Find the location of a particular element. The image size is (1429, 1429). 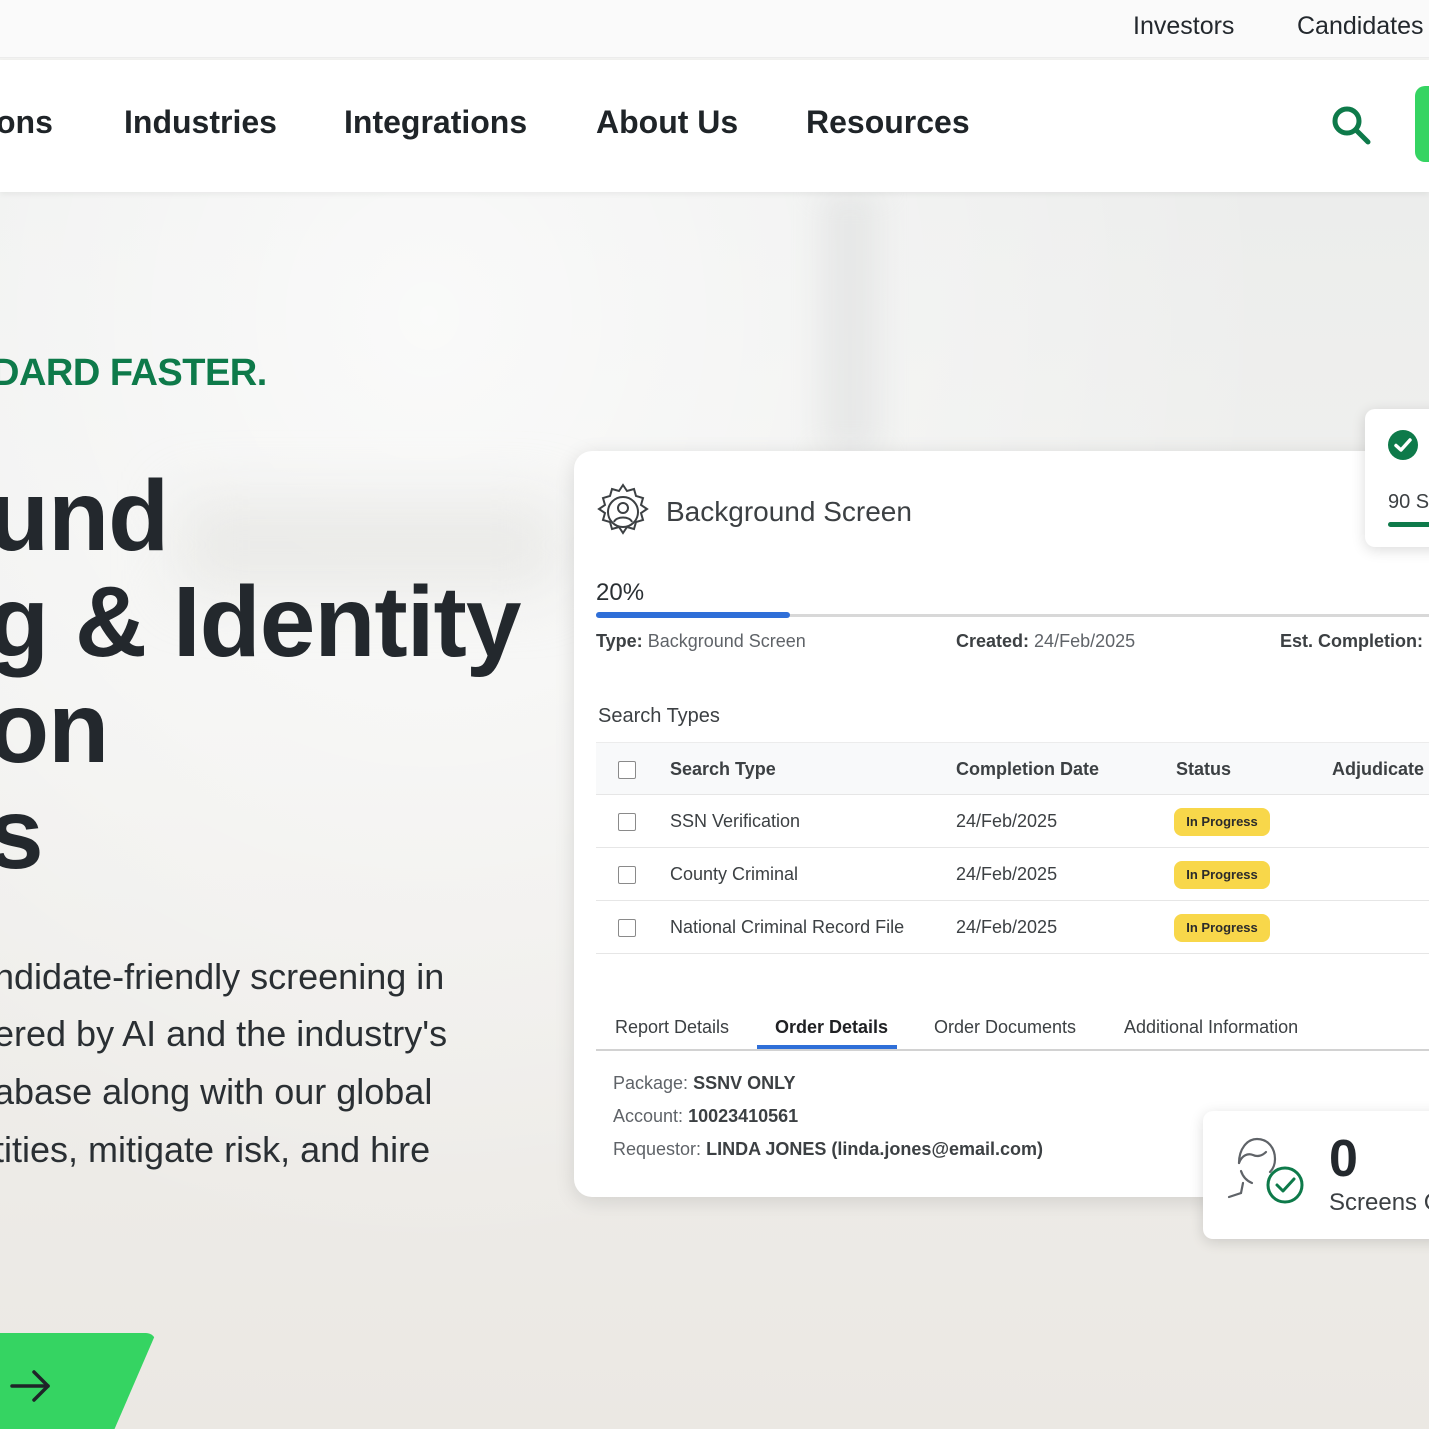

turnaround-stat-bar is located at coordinates (1408, 524).